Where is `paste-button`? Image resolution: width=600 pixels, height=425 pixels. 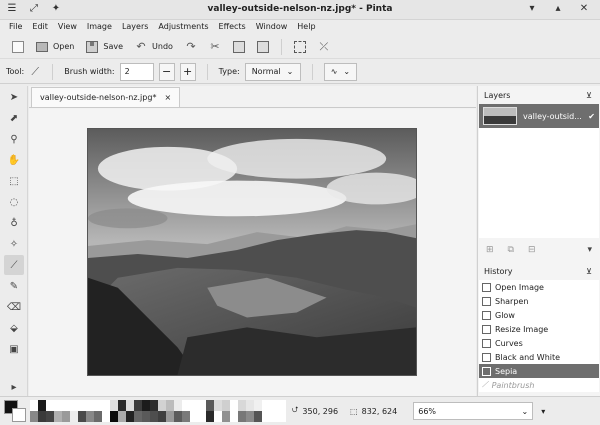 paste-button is located at coordinates (263, 47).